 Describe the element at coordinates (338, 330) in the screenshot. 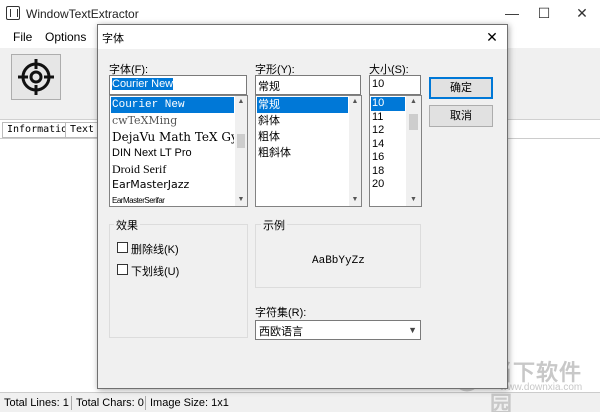

I see `charset-select: 西欧语言 ▼` at that location.